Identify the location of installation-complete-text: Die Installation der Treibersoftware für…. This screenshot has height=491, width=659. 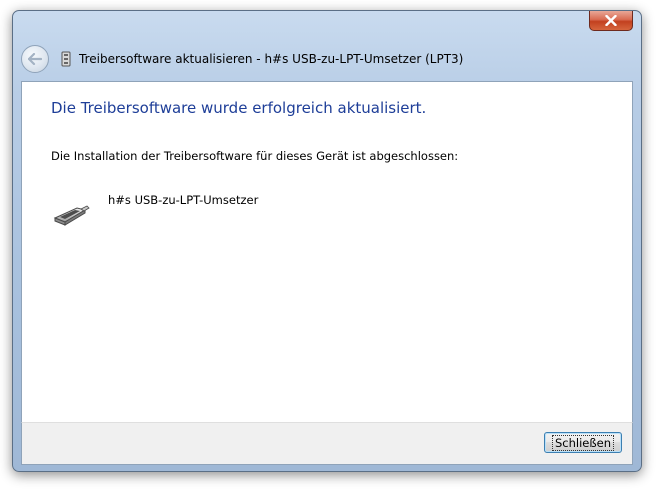
(255, 156).